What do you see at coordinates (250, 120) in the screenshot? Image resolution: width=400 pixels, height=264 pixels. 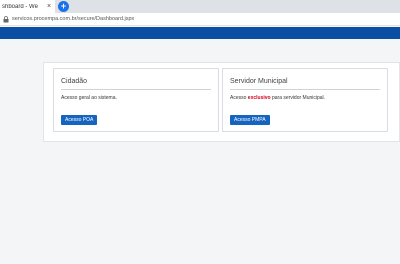 I see `acesso-pmpa-button: Acesso PMPA` at bounding box center [250, 120].